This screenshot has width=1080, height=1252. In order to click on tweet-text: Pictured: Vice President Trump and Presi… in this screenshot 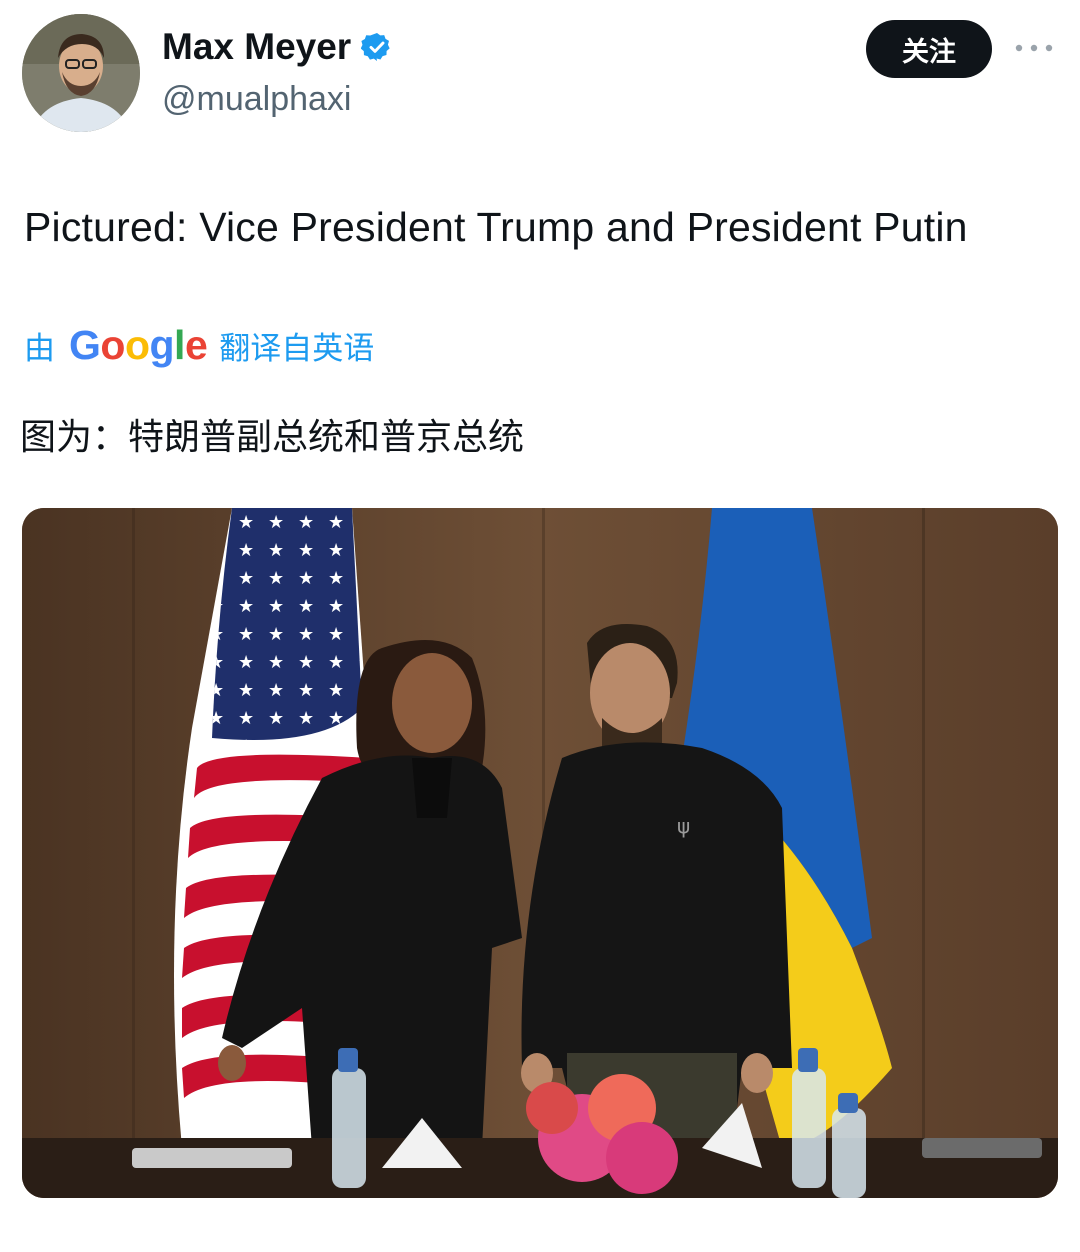, I will do `click(496, 227)`.